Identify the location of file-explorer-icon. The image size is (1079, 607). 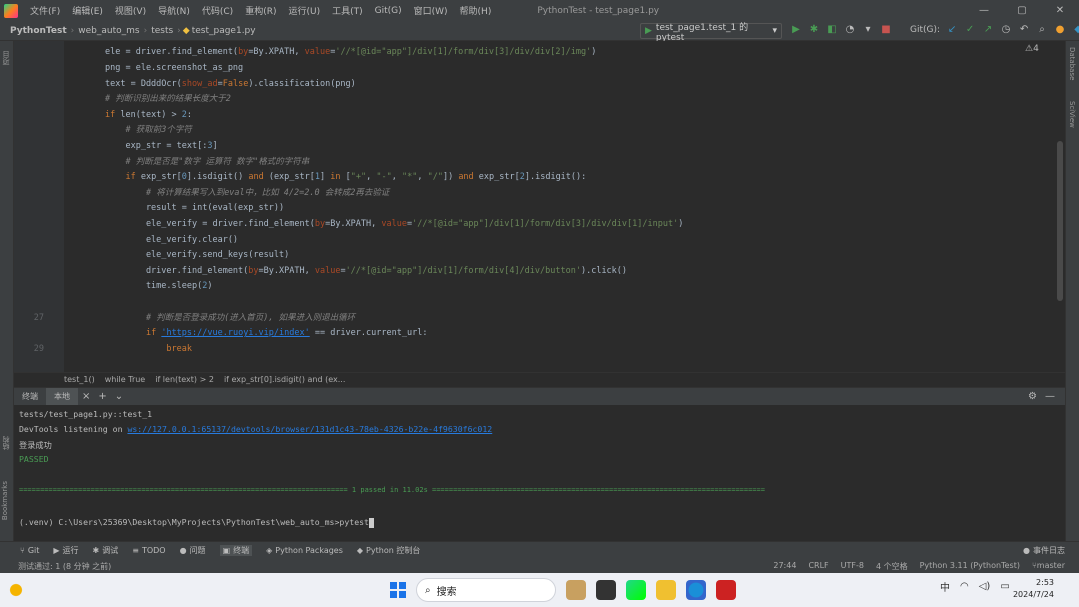
(666, 590).